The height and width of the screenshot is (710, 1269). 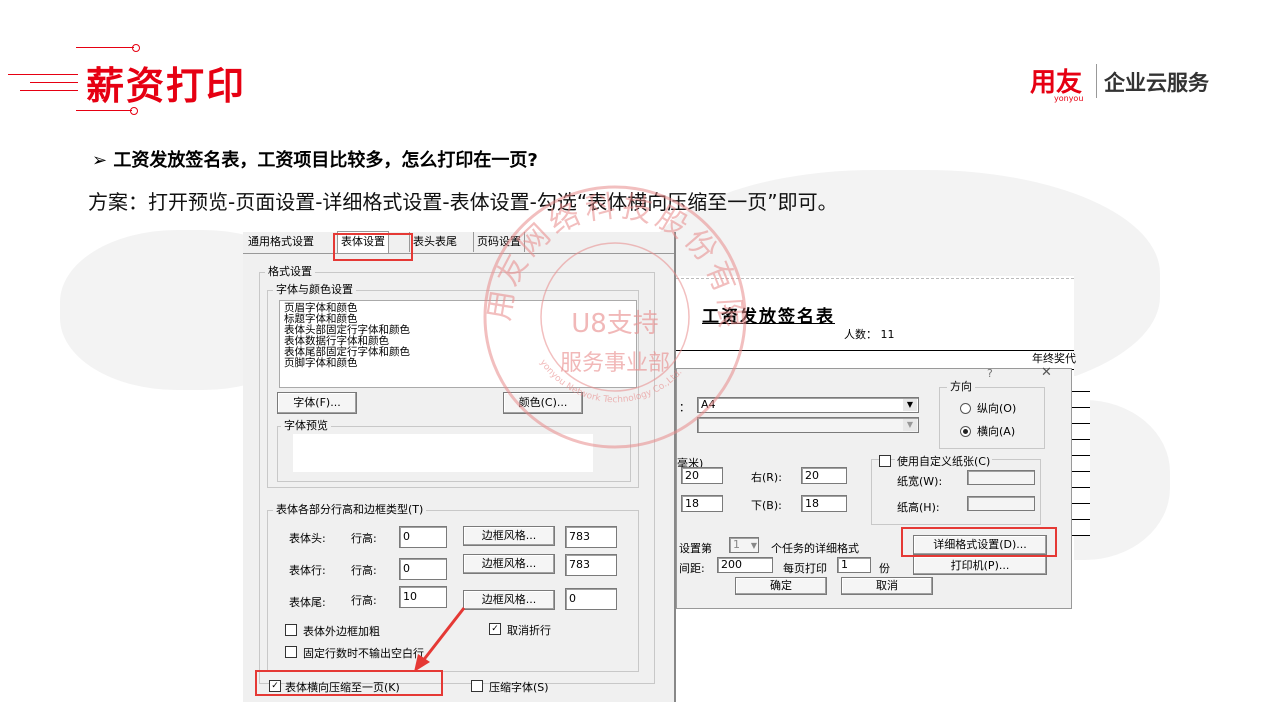 I want to click on paper-height-input, so click(x=1001, y=503).